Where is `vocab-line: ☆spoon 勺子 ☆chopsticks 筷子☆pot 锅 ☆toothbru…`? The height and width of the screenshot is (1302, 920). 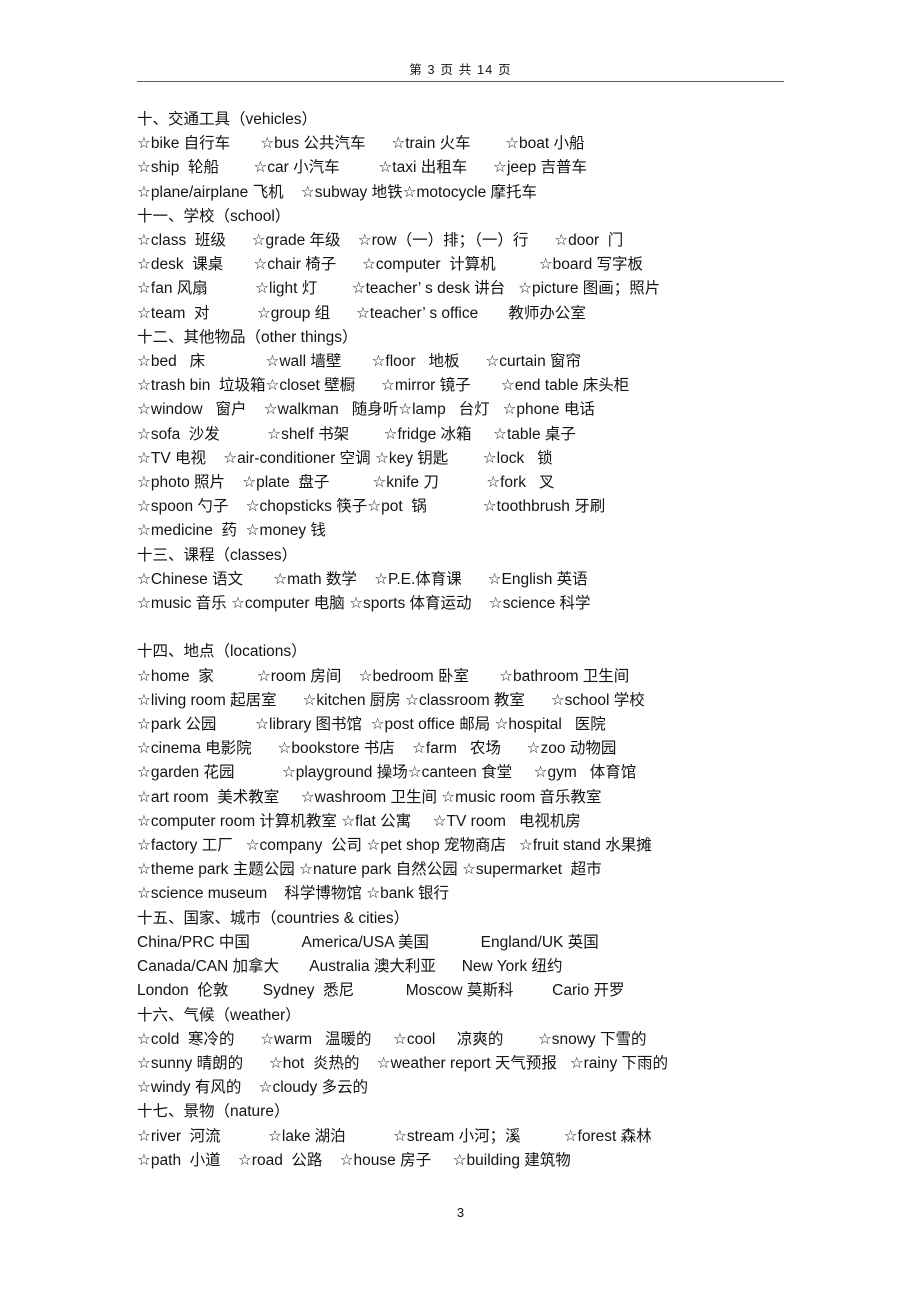
vocab-line: ☆spoon 勺子 ☆chopsticks 筷子☆pot 锅 ☆toothbru… is located at coordinates (371, 507).